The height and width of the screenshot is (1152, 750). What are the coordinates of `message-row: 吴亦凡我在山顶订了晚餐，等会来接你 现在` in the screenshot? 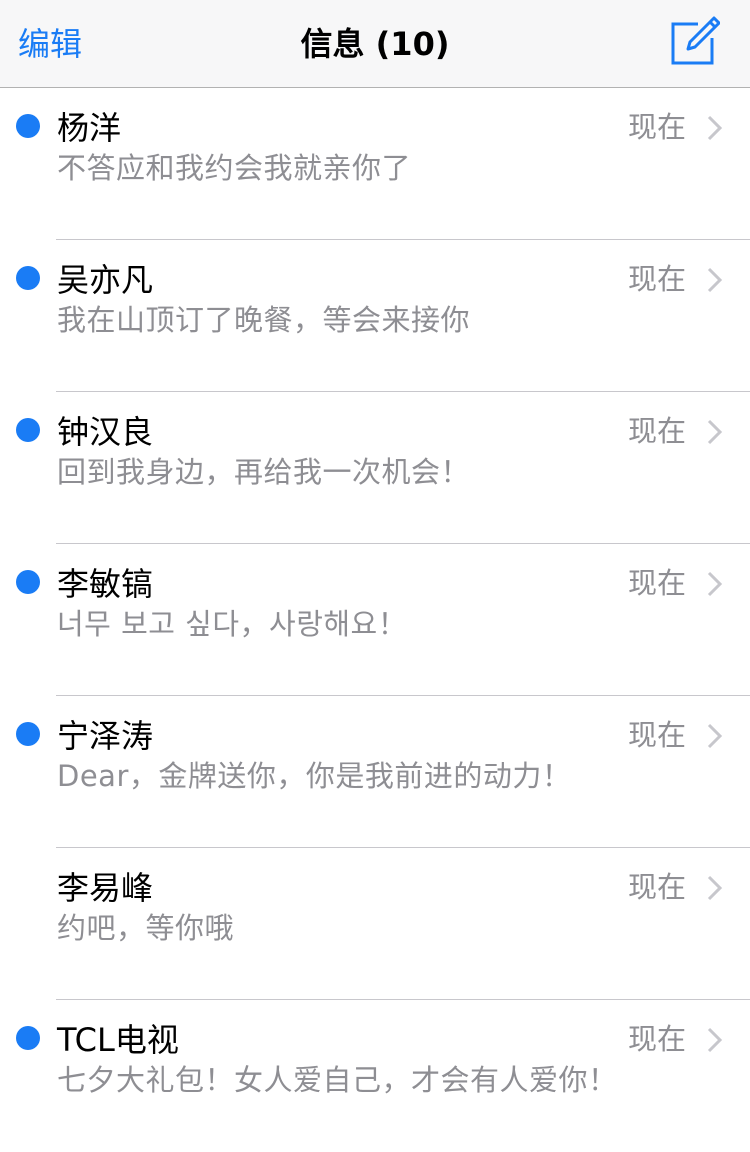 It's located at (375, 316).